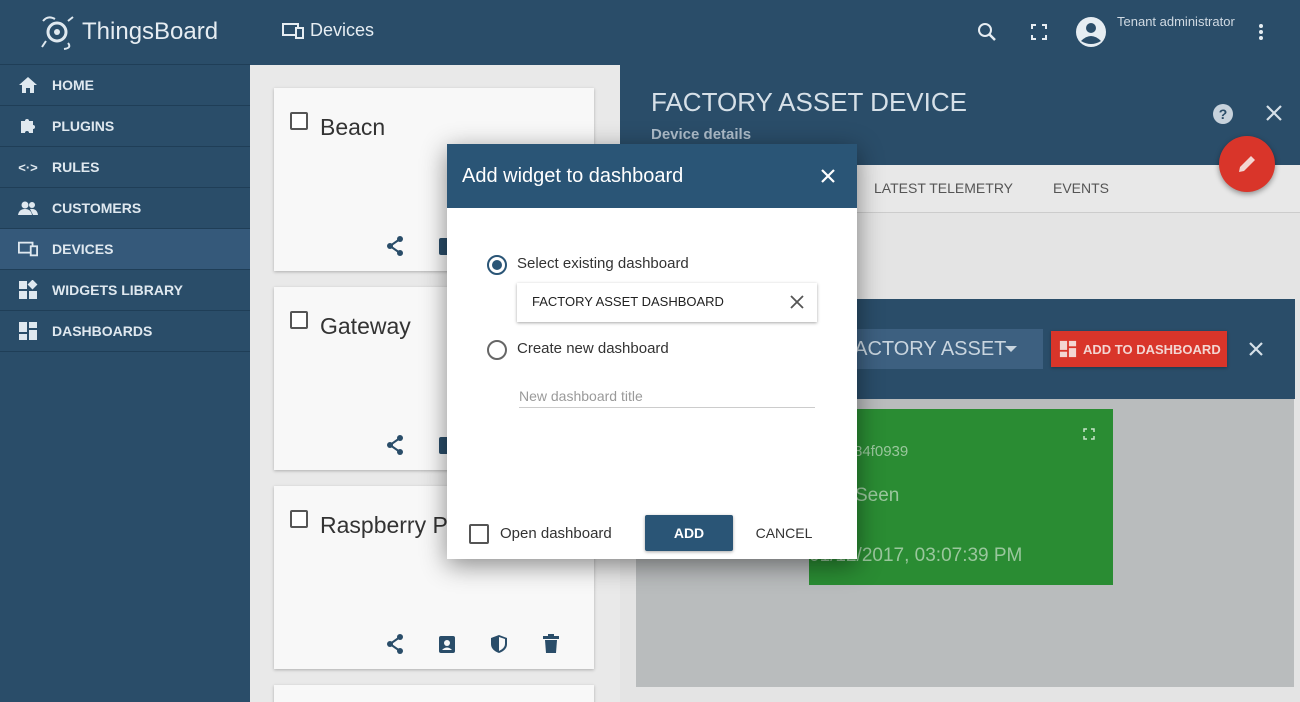 The image size is (1300, 702). I want to click on dialog-header: Add widget to dashboard, so click(652, 176).